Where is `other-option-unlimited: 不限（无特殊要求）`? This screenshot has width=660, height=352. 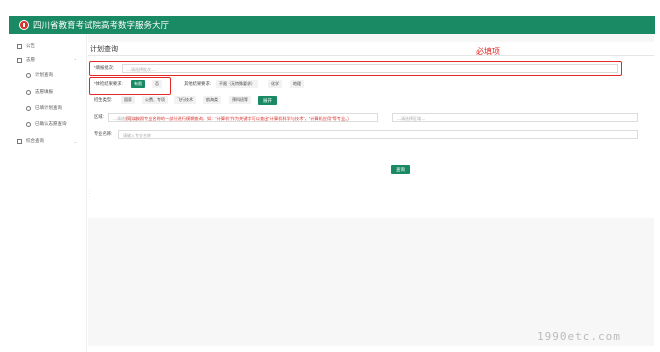
other-option-unlimited: 不限（无特殊要求） is located at coordinates (237, 84).